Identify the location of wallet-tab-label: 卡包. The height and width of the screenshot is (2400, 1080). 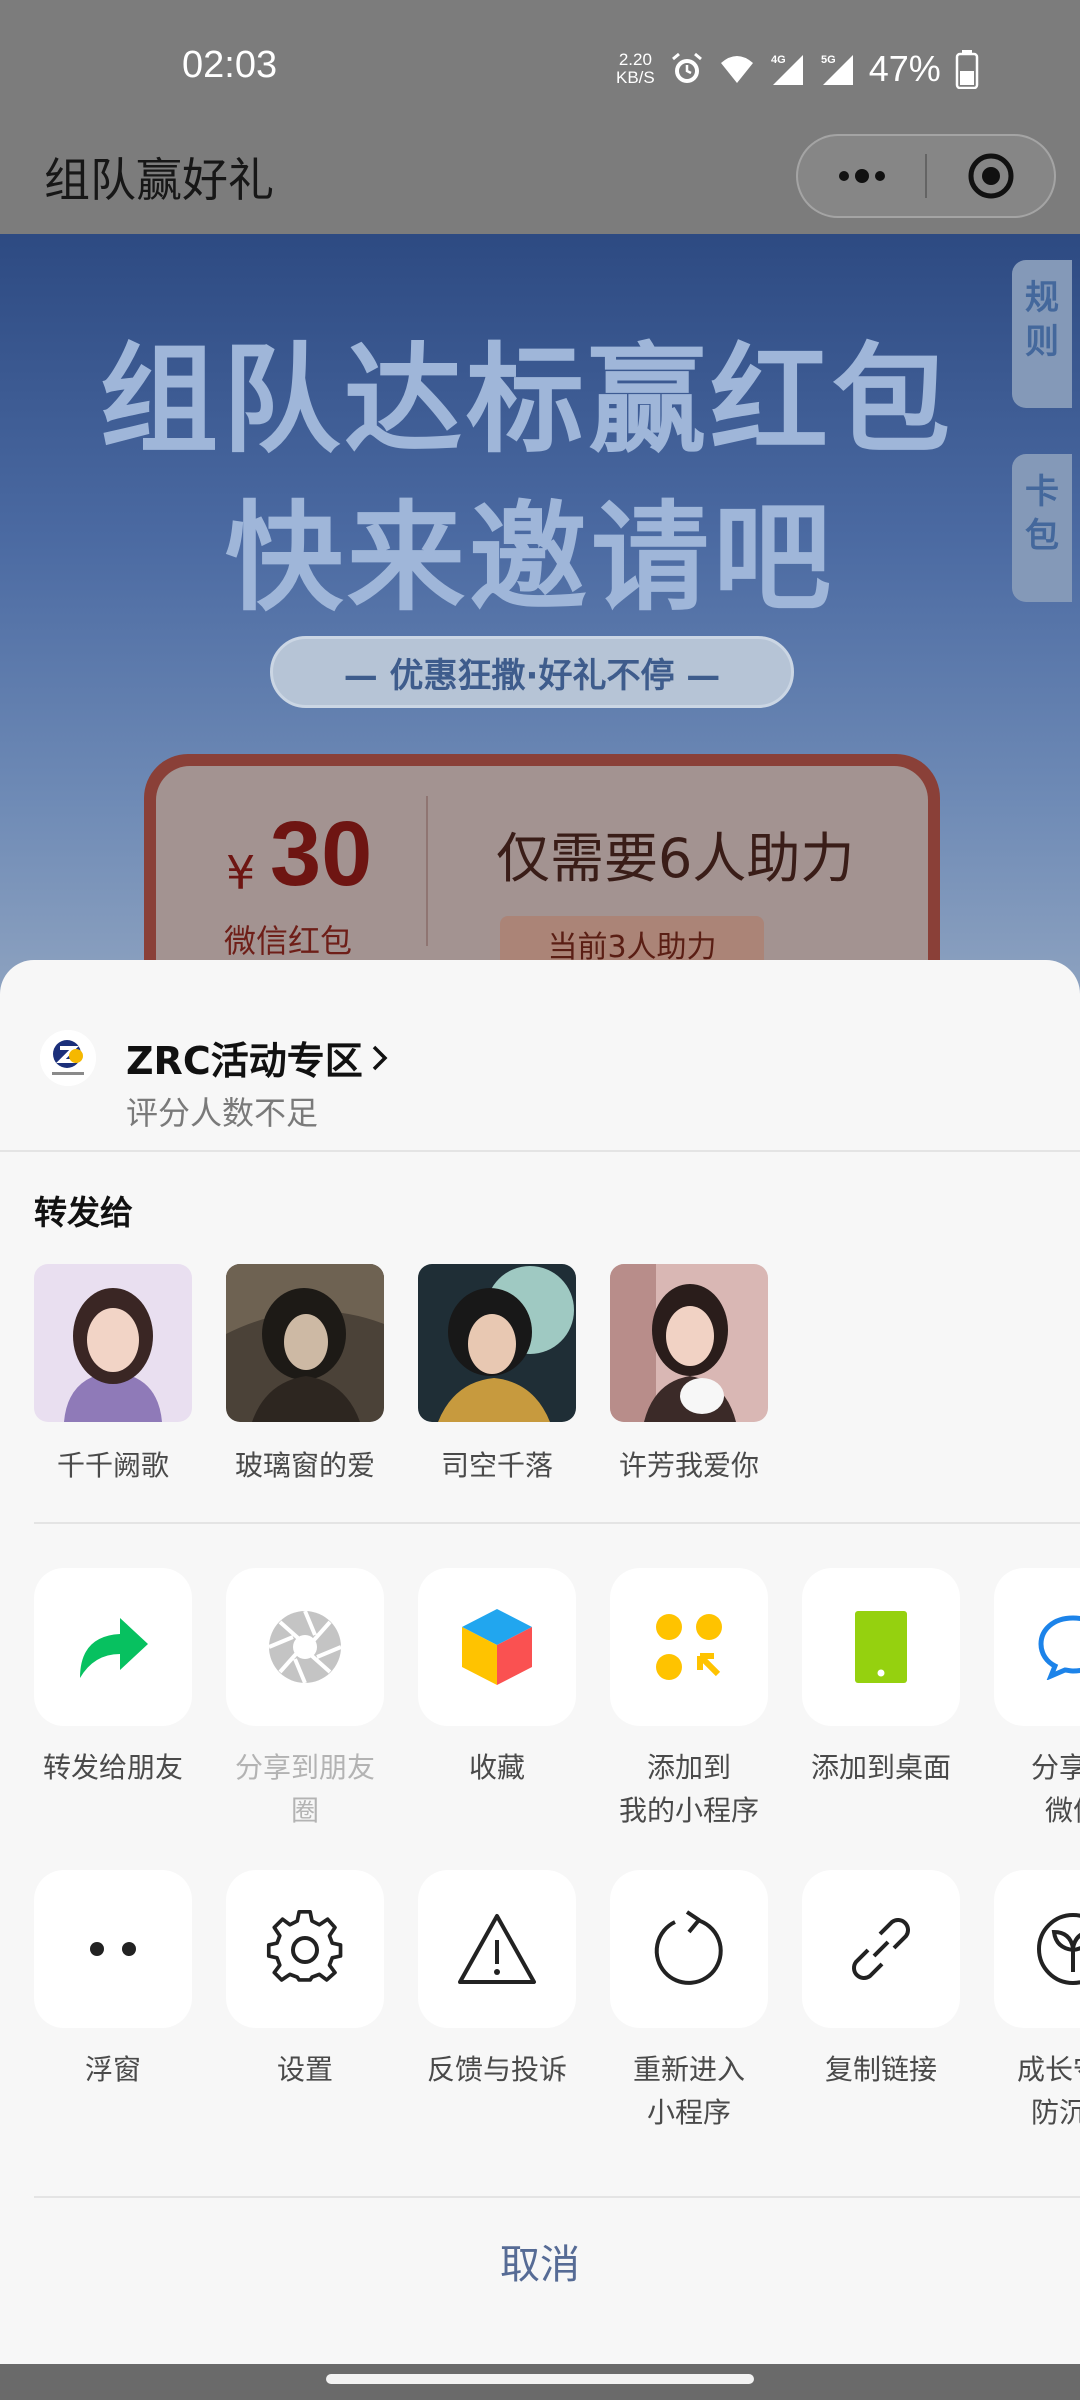
(1042, 514).